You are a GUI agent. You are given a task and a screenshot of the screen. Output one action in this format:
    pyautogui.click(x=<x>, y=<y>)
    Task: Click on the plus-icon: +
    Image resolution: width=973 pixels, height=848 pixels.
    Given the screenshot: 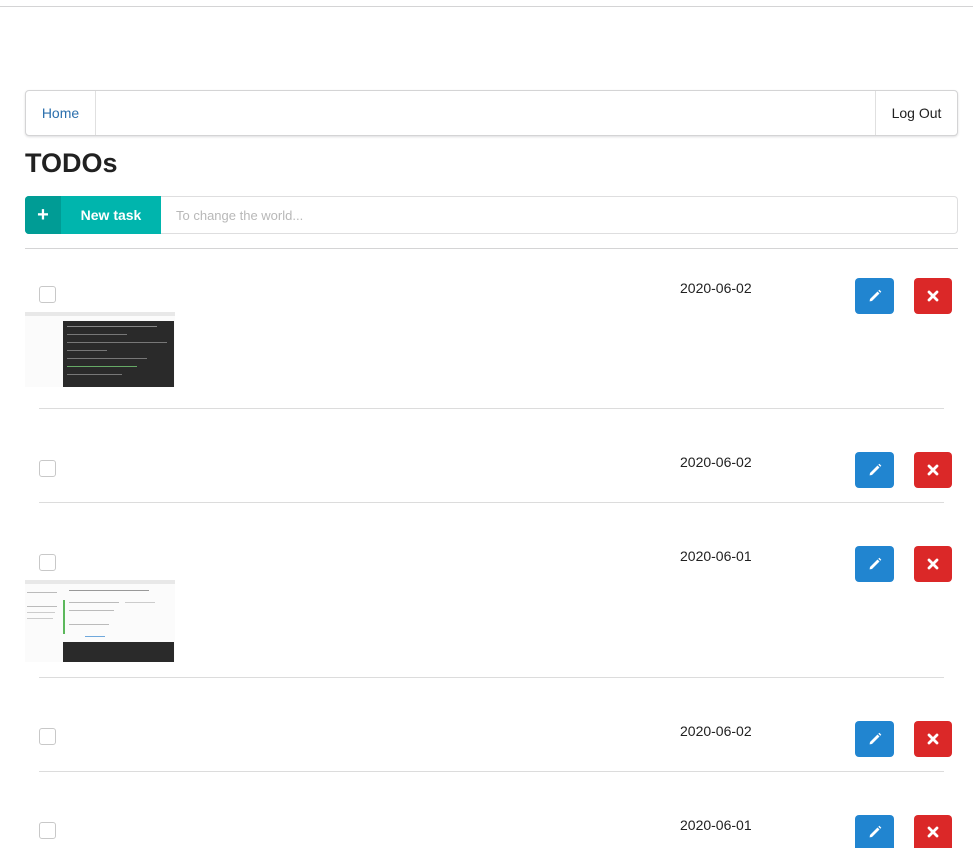 What is the action you would take?
    pyautogui.click(x=43, y=215)
    